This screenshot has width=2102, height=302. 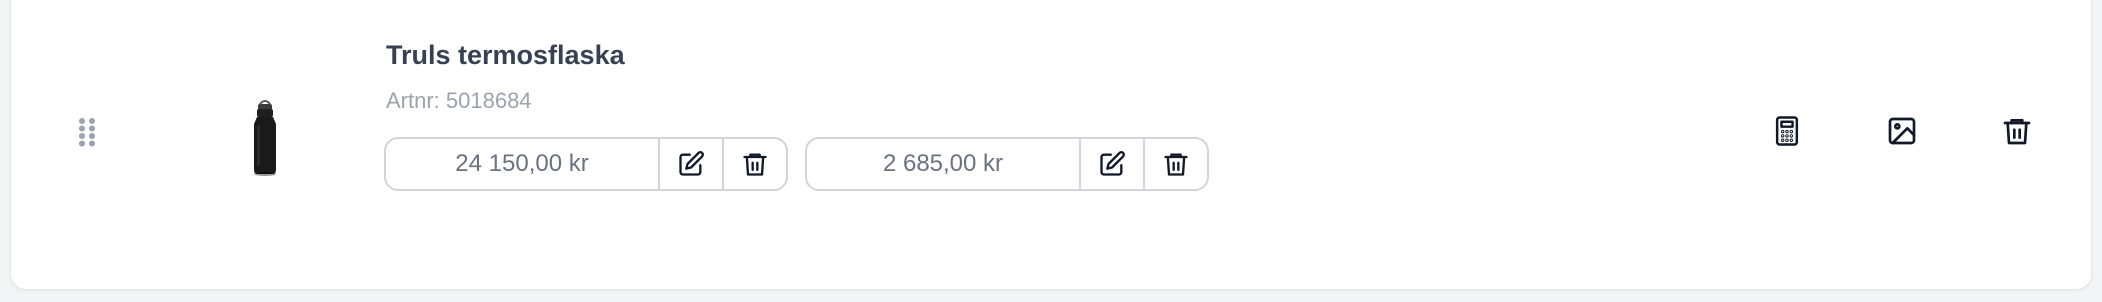 I want to click on edit-price-1-button, so click(x=692, y=164).